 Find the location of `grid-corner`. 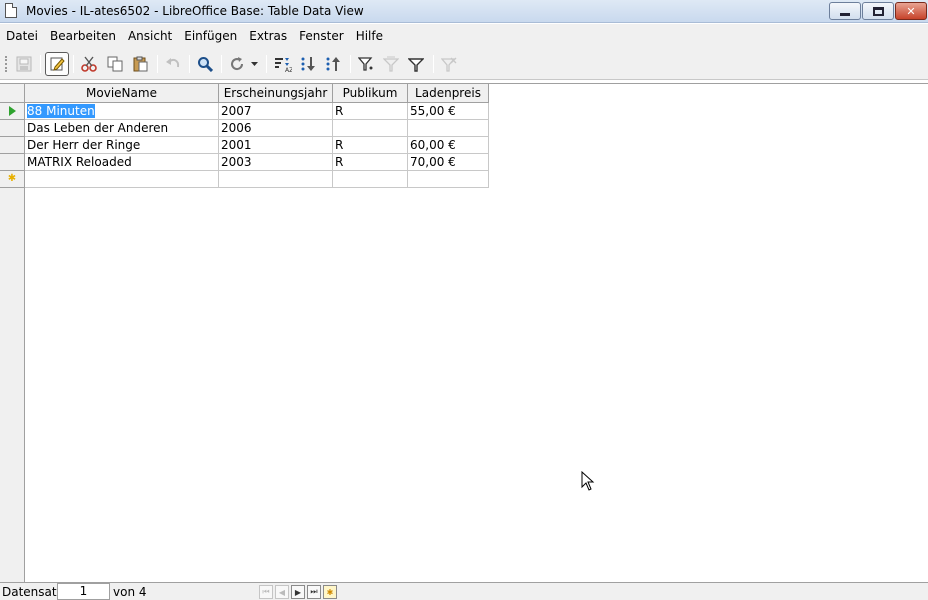

grid-corner is located at coordinates (12, 93).